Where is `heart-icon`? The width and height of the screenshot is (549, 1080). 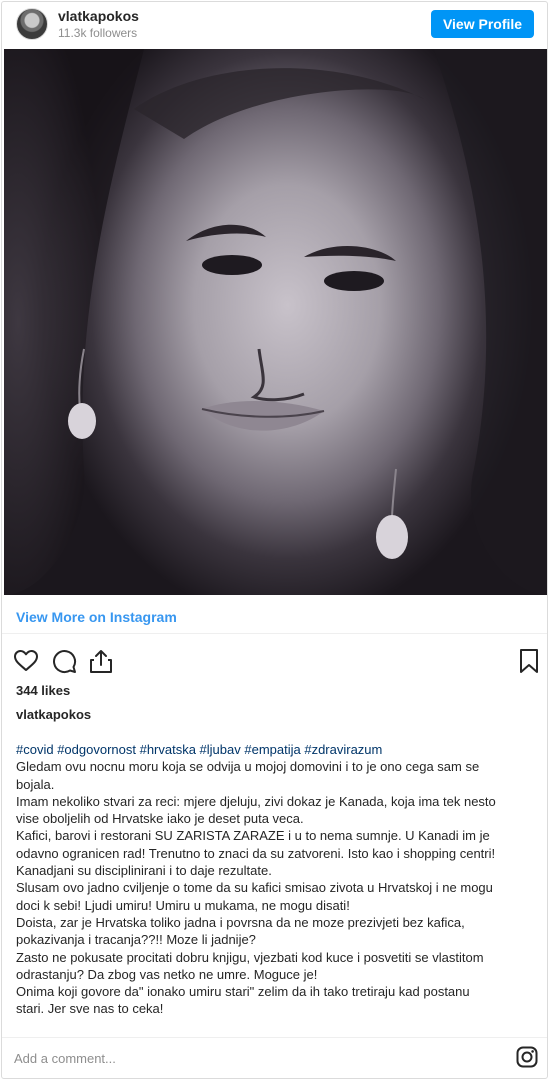
heart-icon is located at coordinates (26, 661).